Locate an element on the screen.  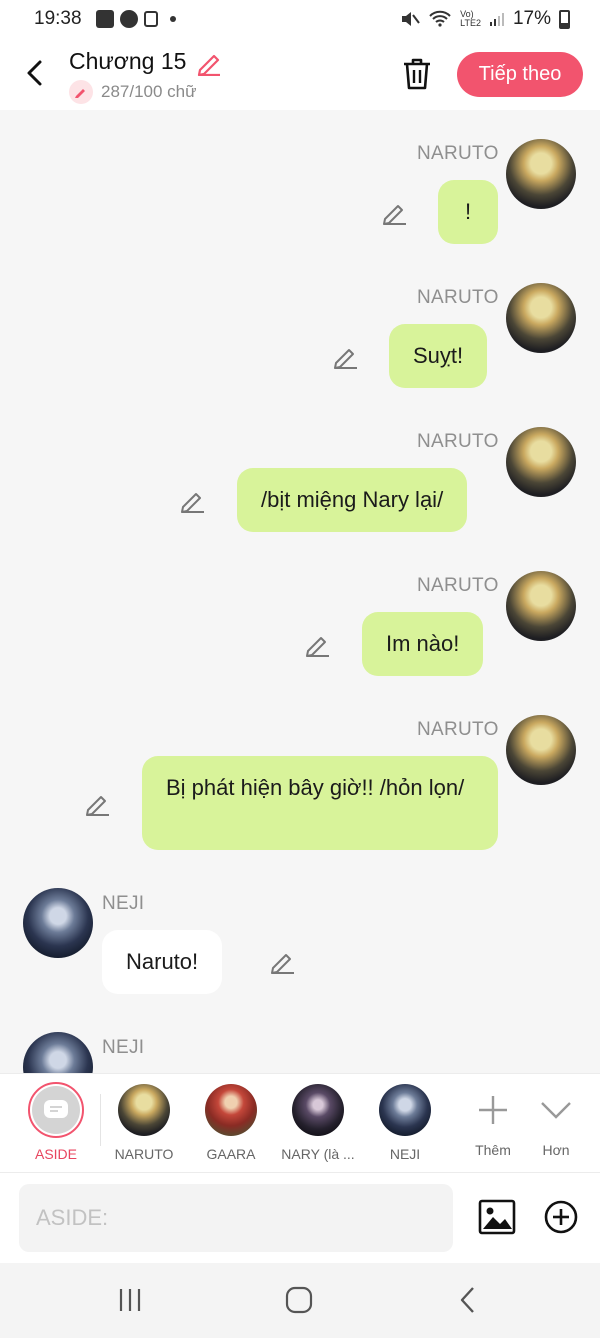
plus-icon is located at coordinates (493, 1110).